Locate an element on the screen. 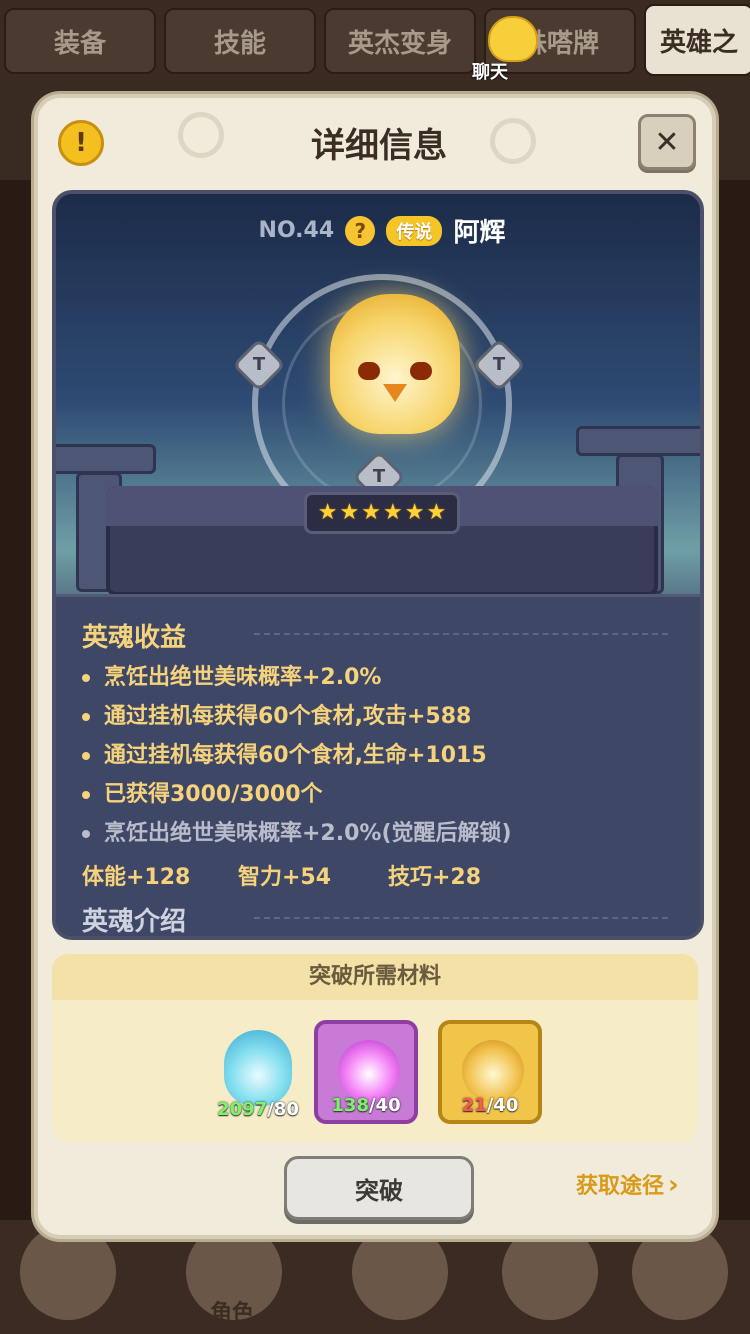 The width and height of the screenshot is (750, 1334). hero-number: NO.44 is located at coordinates (296, 230).